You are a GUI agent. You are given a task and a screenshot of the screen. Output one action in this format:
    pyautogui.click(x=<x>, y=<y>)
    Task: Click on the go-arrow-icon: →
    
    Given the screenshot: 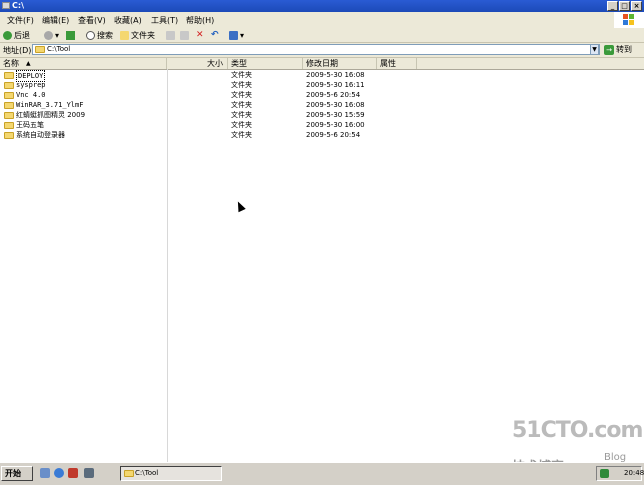 What is the action you would take?
    pyautogui.click(x=609, y=49)
    